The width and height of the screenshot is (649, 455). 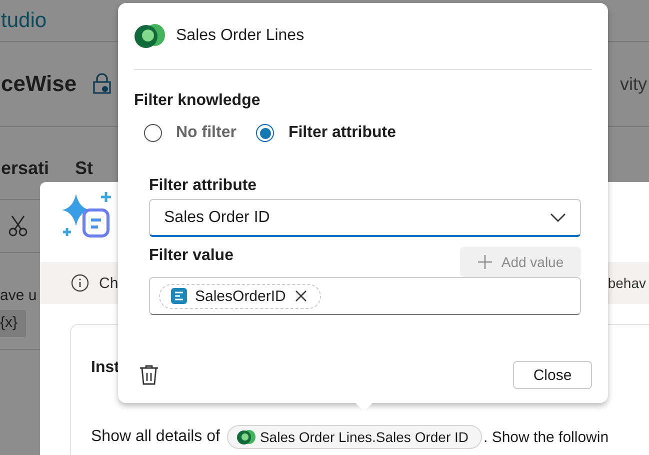 I want to click on instruction-text: Show all details of, so click(x=155, y=437).